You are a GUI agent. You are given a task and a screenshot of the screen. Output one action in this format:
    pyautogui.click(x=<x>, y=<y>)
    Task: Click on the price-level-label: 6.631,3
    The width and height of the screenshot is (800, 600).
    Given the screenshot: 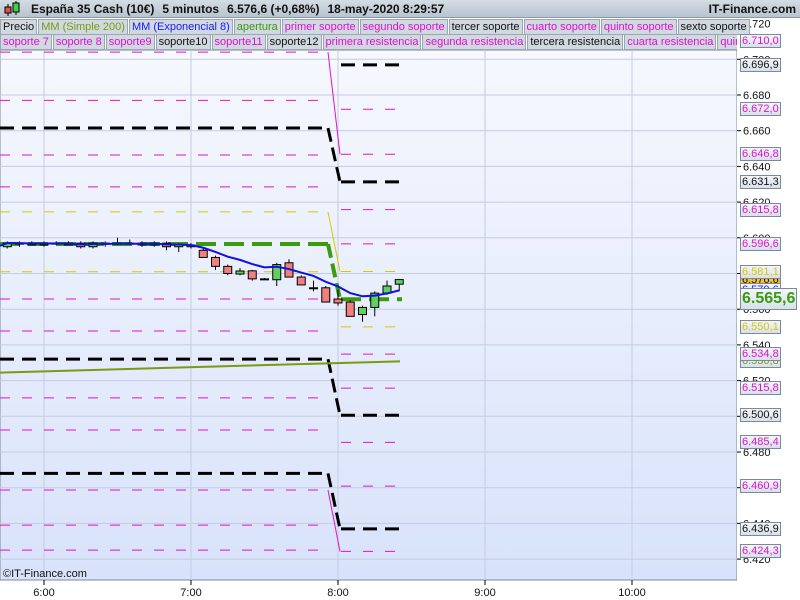 What is the action you would take?
    pyautogui.click(x=760, y=181)
    